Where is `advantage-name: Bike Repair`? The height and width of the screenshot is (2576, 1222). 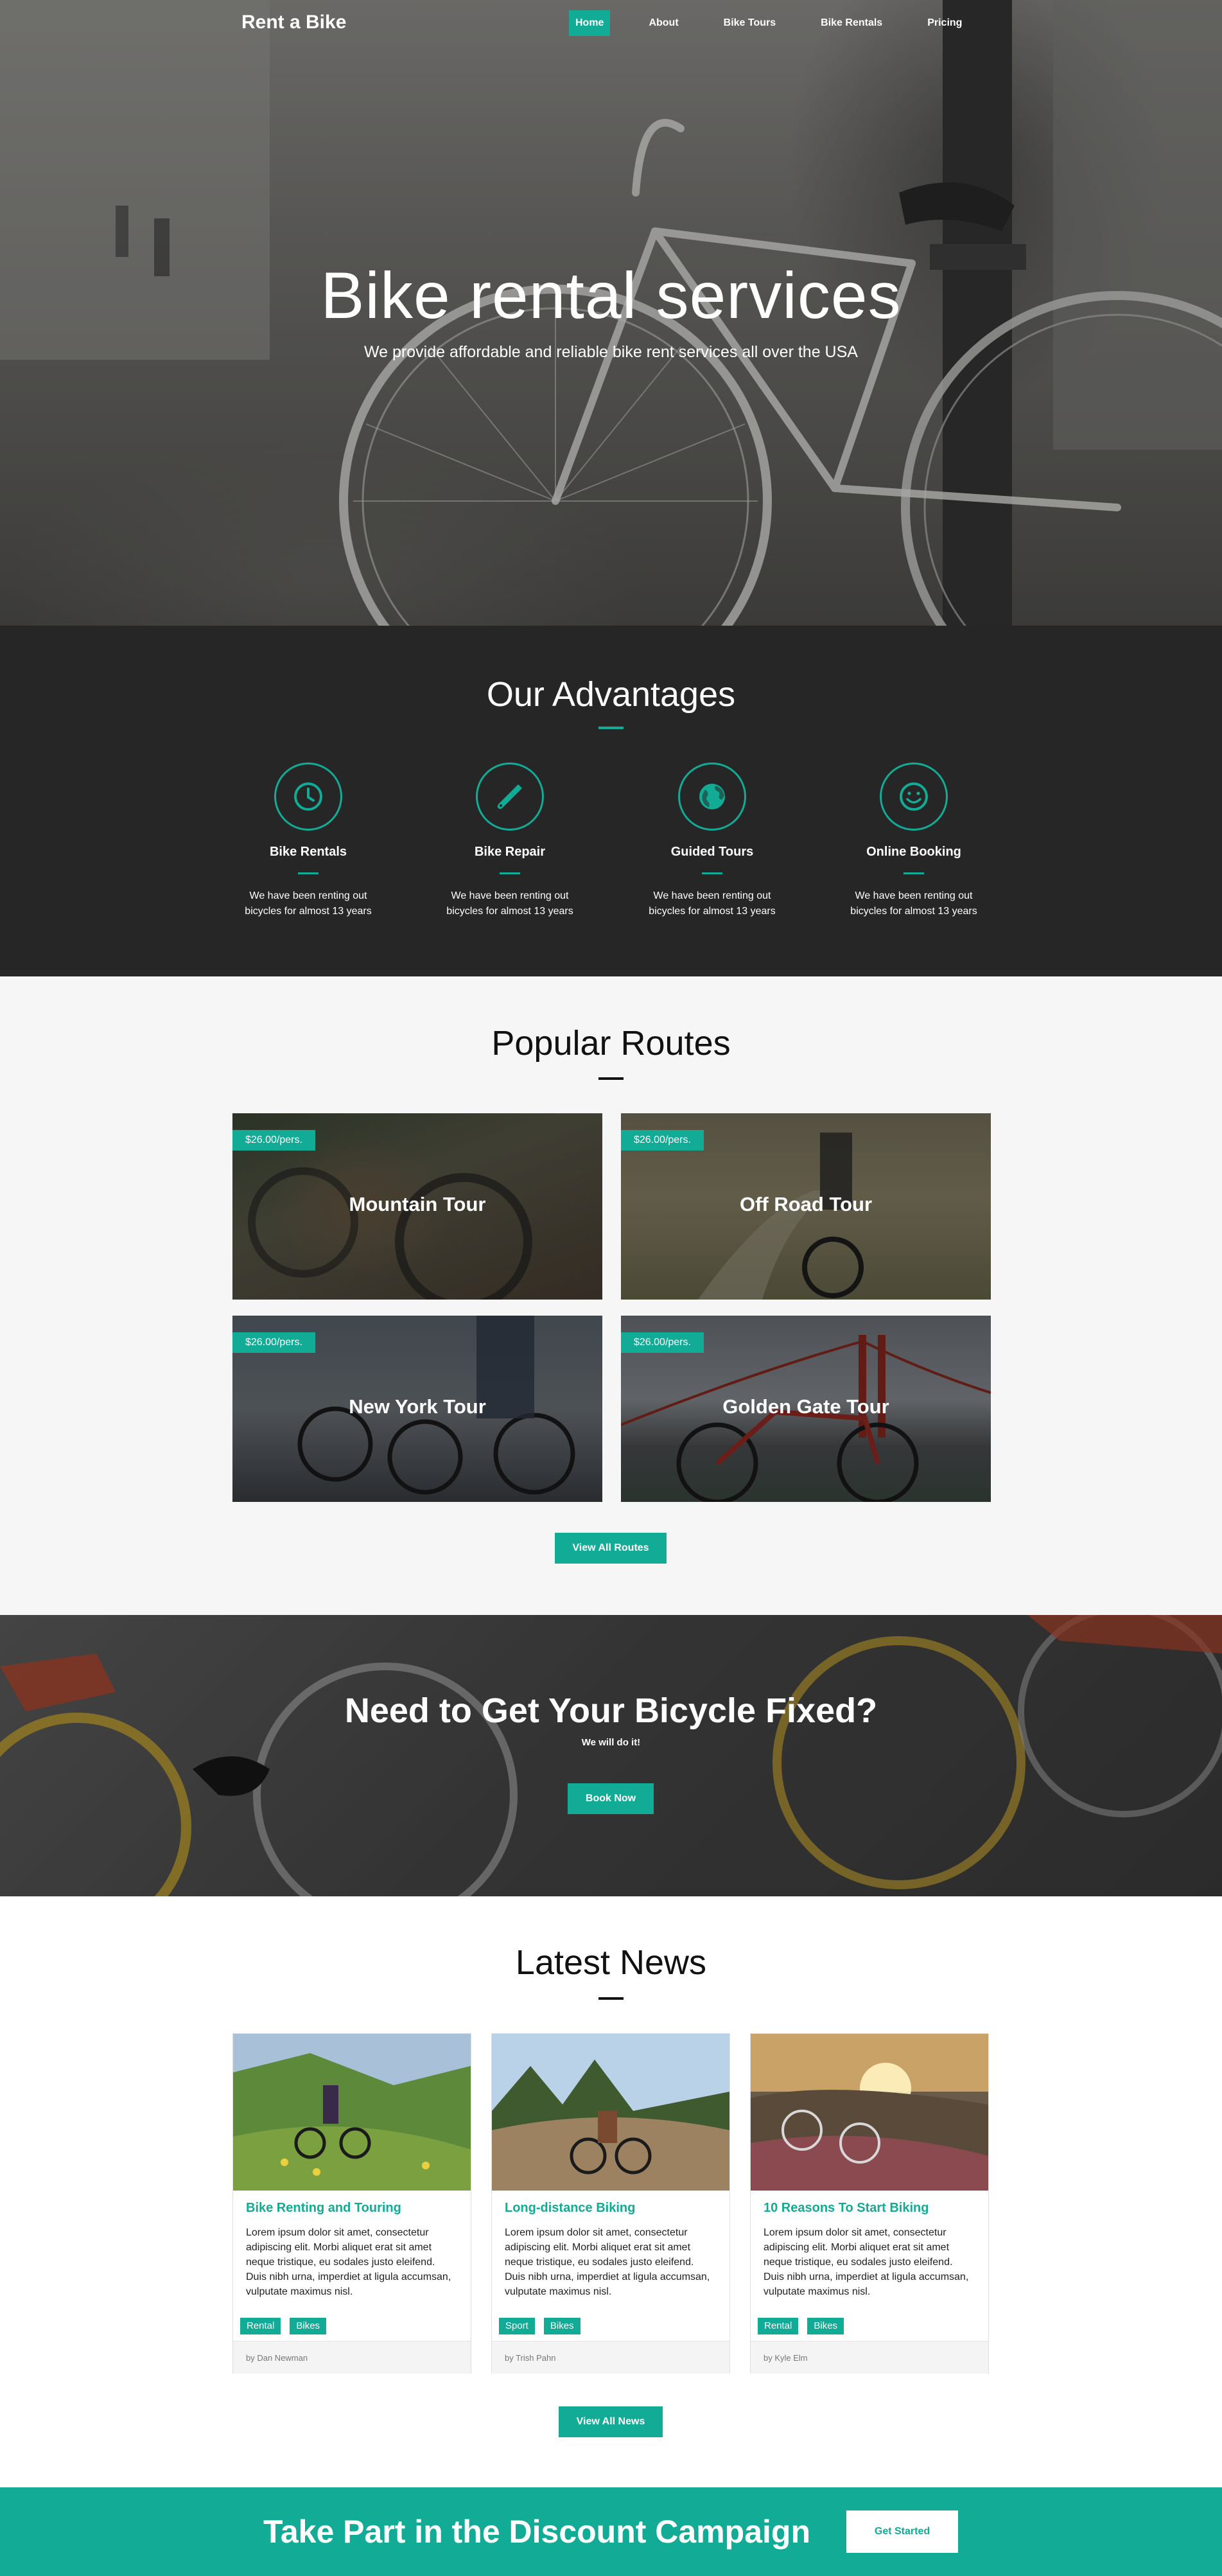
advantage-name: Bike Repair is located at coordinates (510, 852).